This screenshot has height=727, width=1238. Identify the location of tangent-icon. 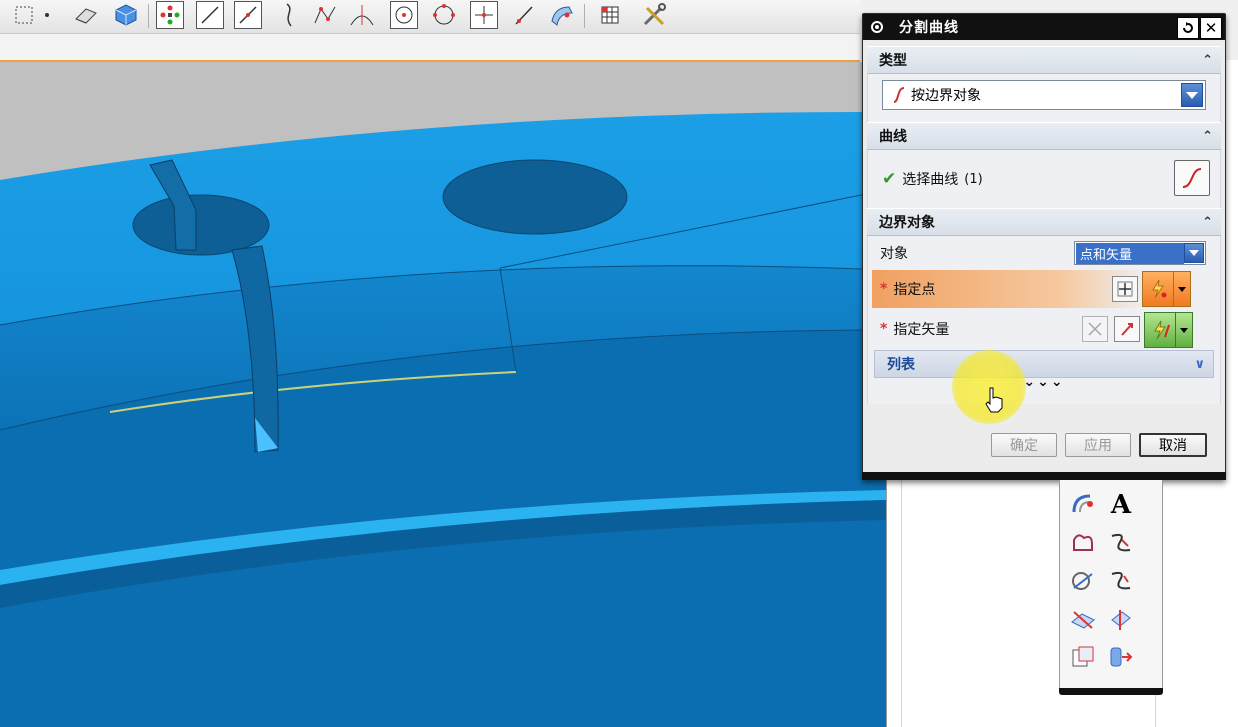
(362, 15).